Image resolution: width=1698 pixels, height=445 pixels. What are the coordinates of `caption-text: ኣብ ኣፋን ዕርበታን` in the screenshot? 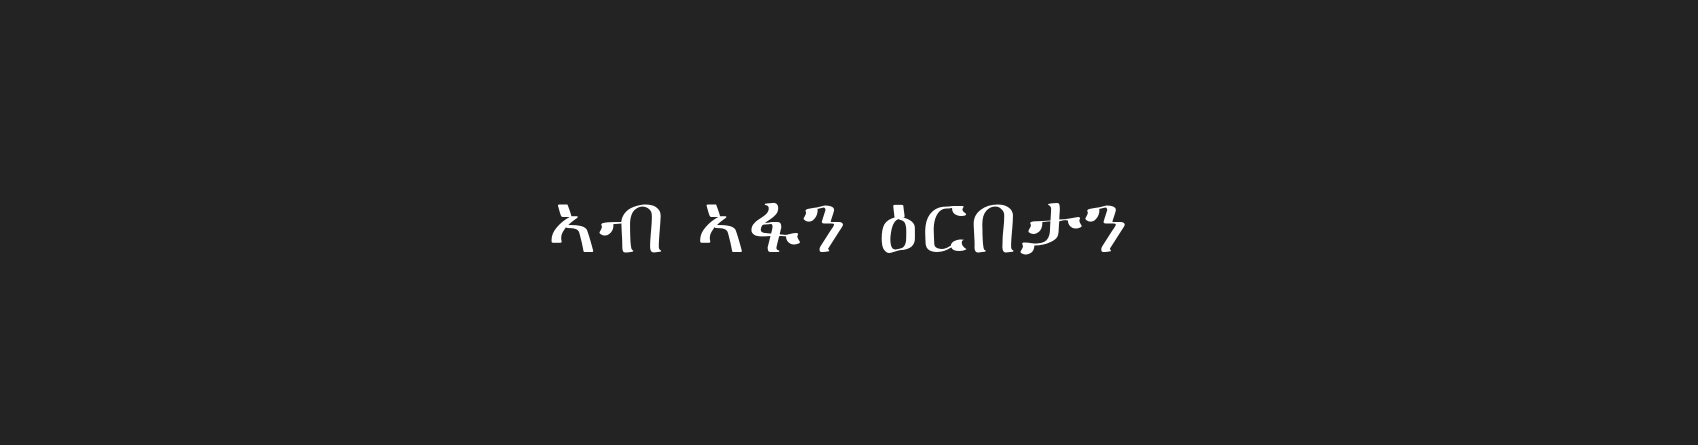 It's located at (839, 222).